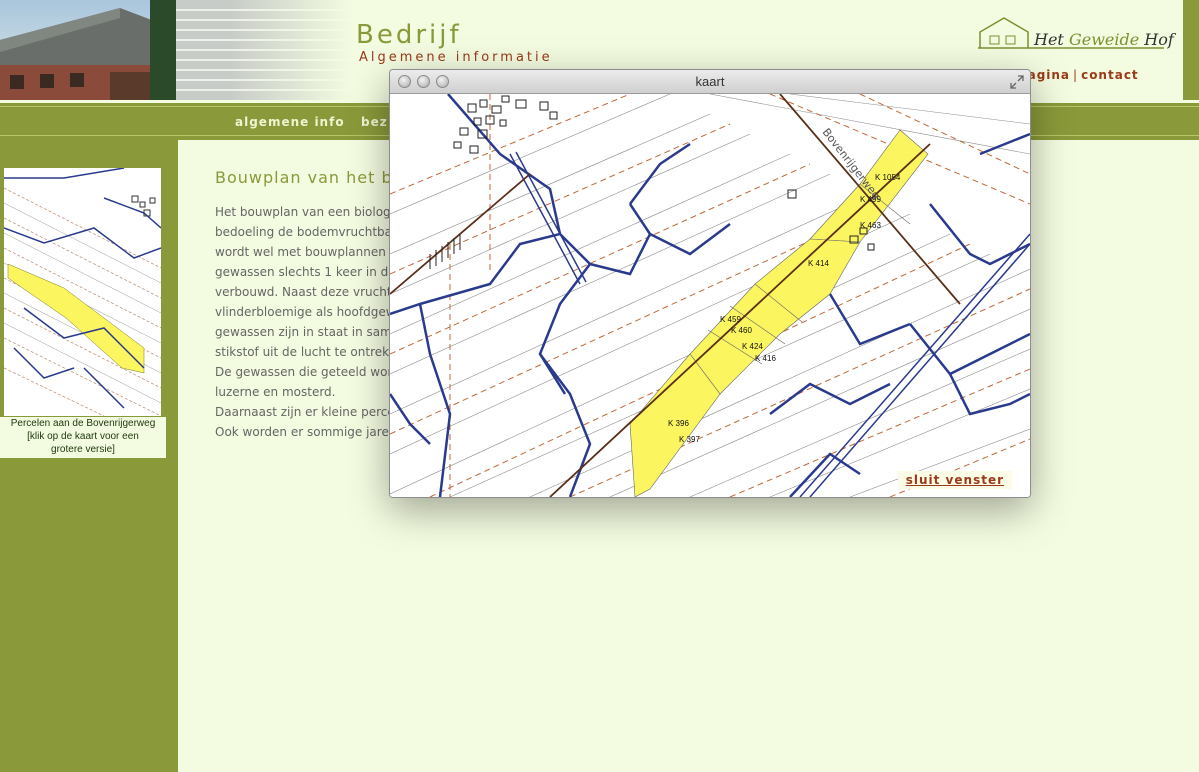 The height and width of the screenshot is (772, 1199). What do you see at coordinates (275, 392) in the screenshot?
I see `paragraph-line: luzerne en mosterd.` at bounding box center [275, 392].